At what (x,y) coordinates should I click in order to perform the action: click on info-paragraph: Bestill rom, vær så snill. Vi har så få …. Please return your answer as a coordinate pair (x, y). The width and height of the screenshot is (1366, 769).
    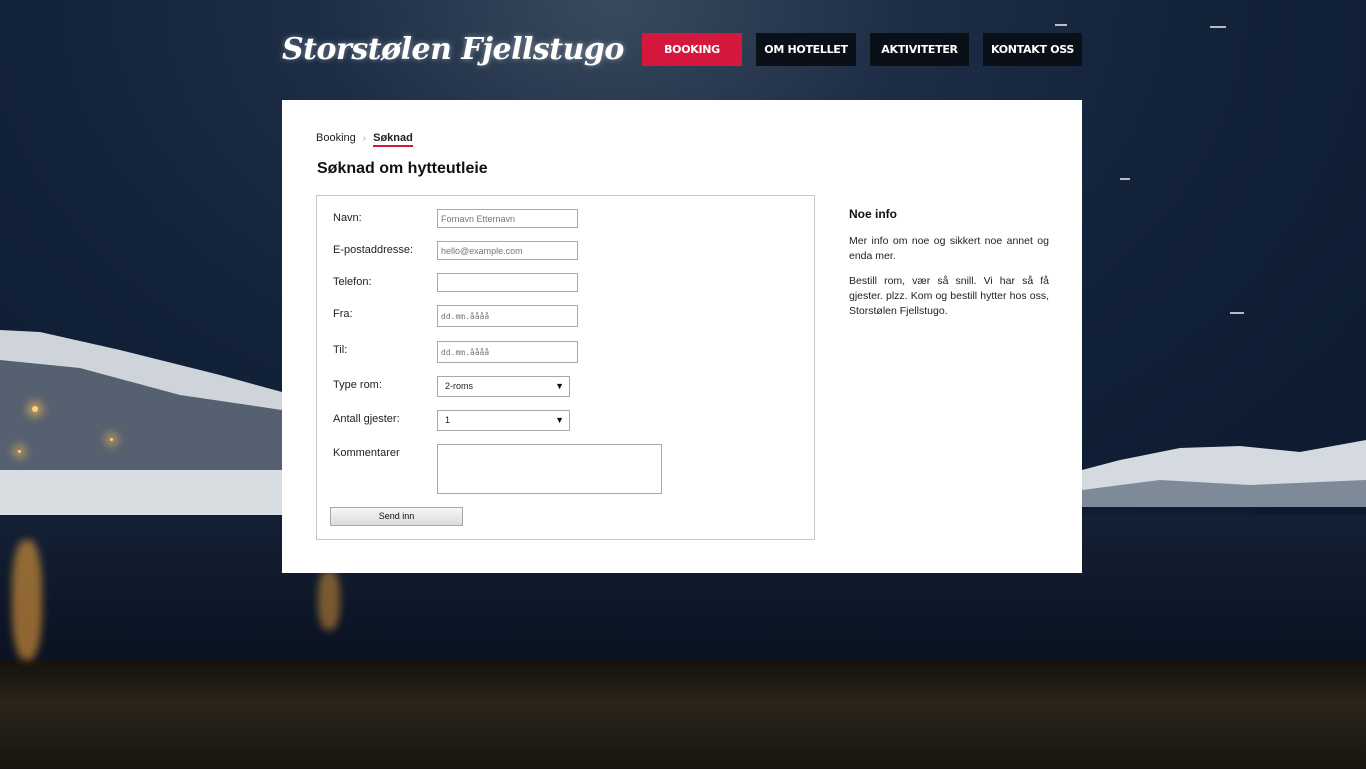
    Looking at the image, I should click on (949, 296).